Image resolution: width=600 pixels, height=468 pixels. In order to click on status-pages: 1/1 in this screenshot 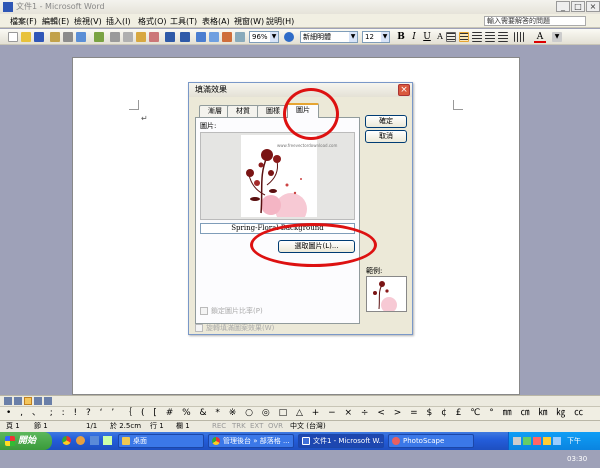, I will do `click(92, 426)`.